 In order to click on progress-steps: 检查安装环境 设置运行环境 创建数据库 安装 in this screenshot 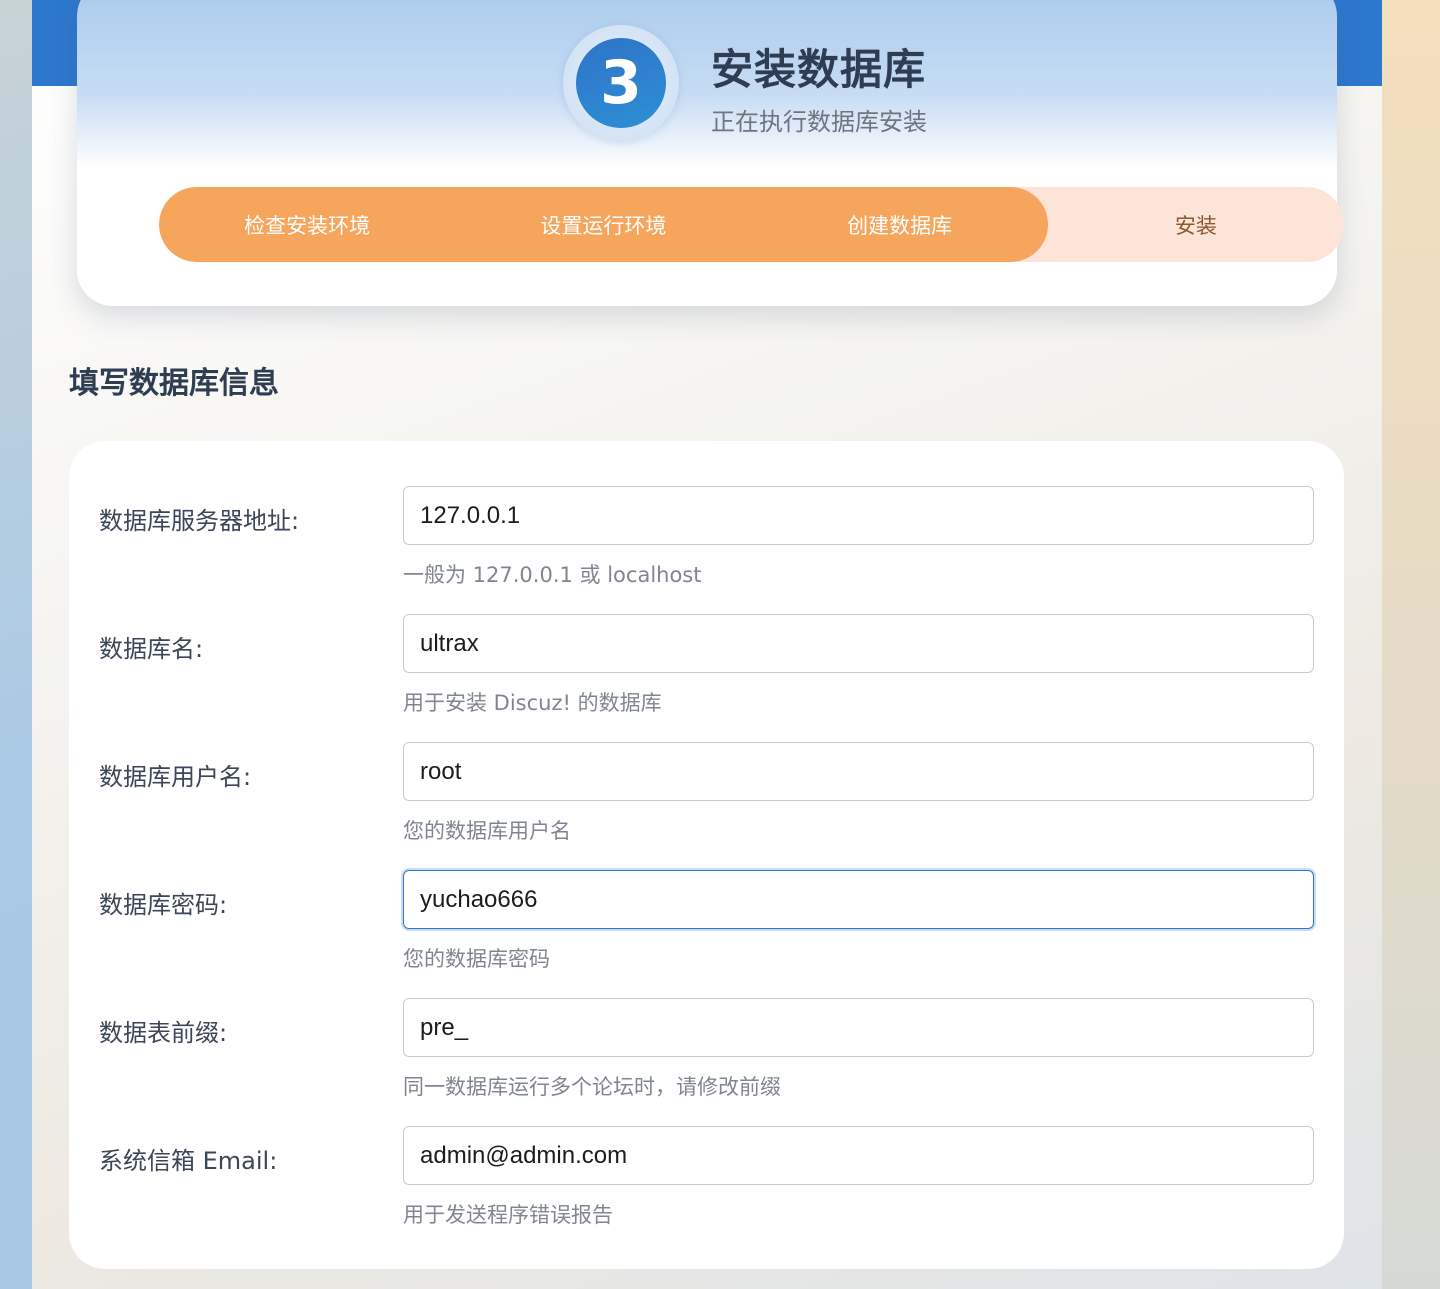, I will do `click(751, 224)`.